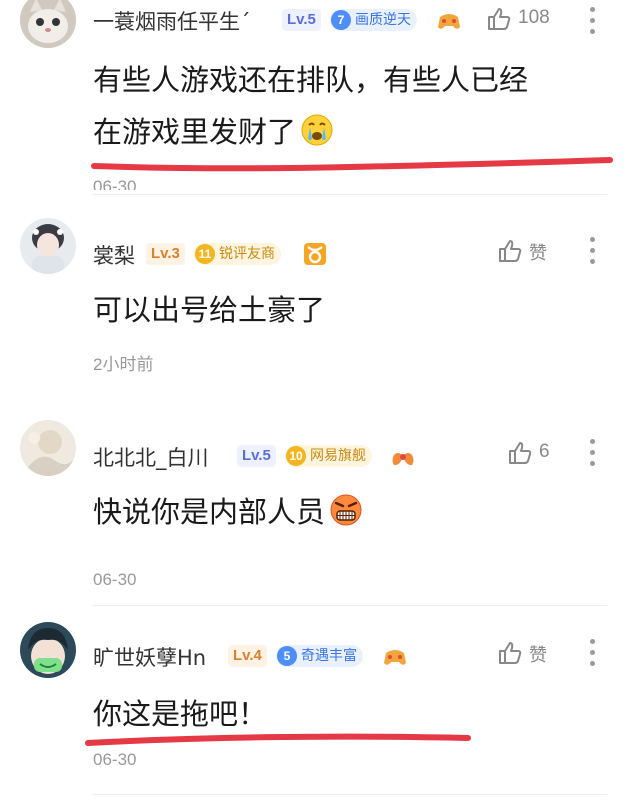 This screenshot has width=627, height=812. I want to click on username: 北北北_白川, so click(151, 457).